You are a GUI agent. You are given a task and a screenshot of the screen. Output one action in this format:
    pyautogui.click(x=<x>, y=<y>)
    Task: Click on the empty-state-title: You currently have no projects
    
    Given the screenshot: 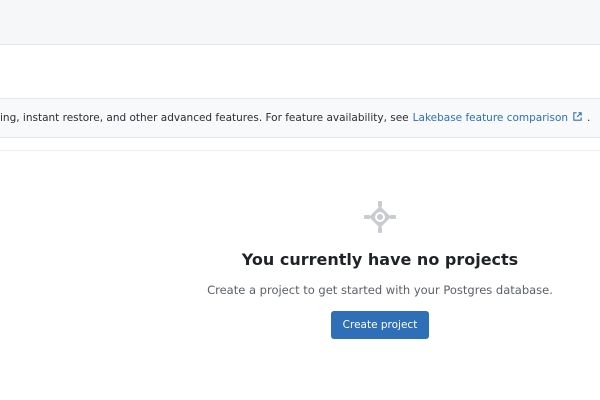 What is the action you would take?
    pyautogui.click(x=380, y=259)
    